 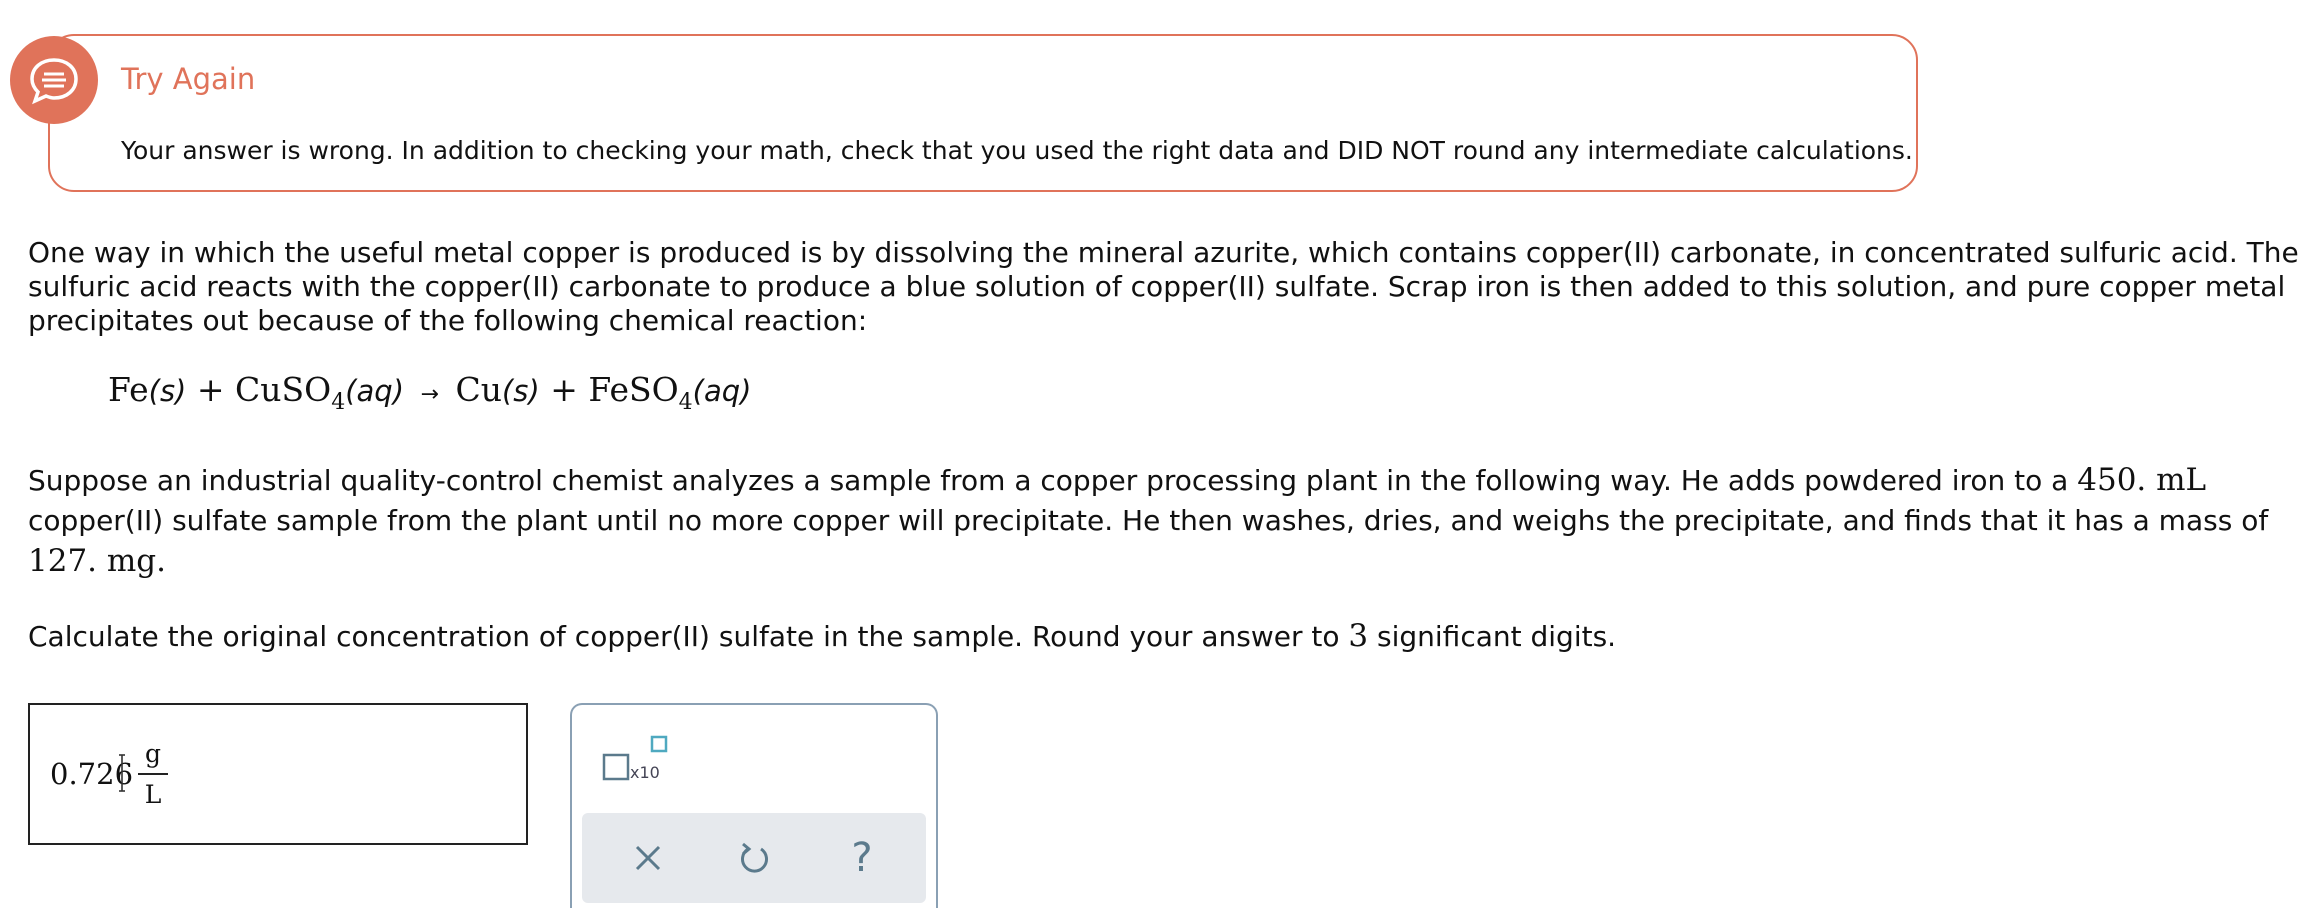 What do you see at coordinates (152, 753) in the screenshot?
I see `unit-numerator: g` at bounding box center [152, 753].